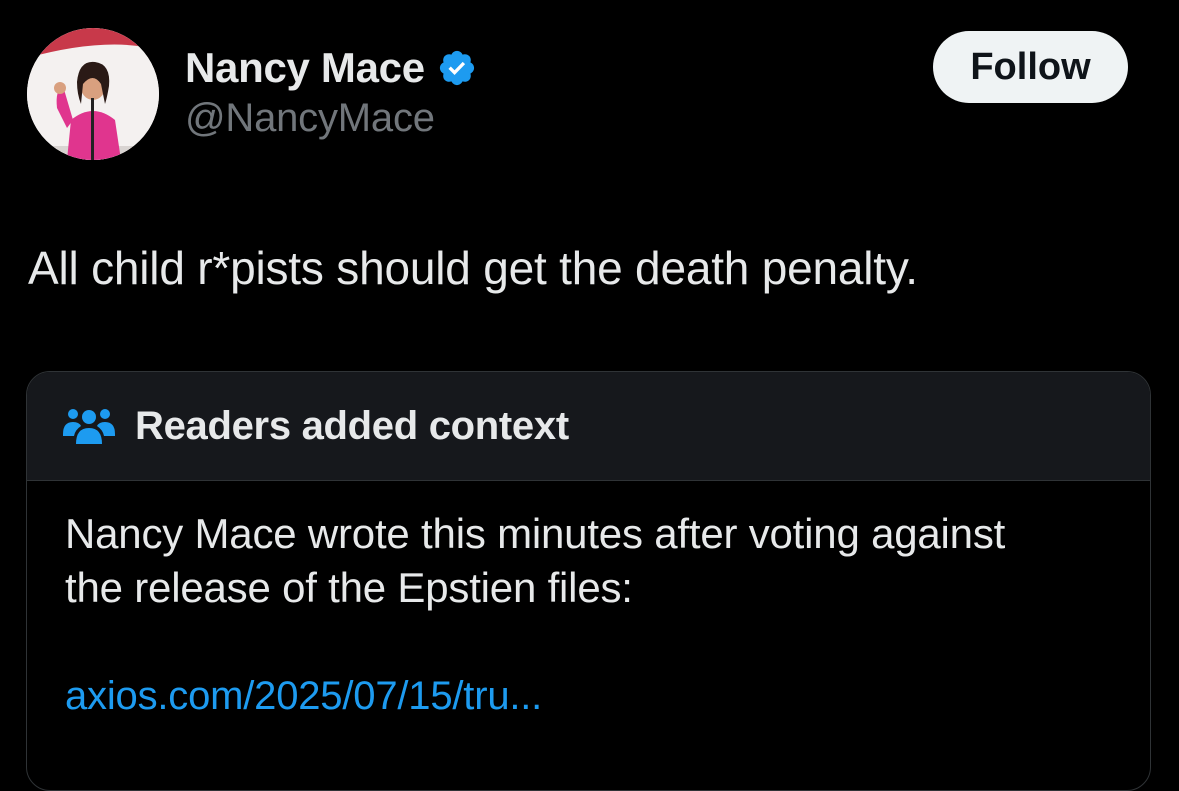 This screenshot has height=791, width=1179. Describe the element at coordinates (588, 426) in the screenshot. I see `community-note-header: Readers added context` at that location.